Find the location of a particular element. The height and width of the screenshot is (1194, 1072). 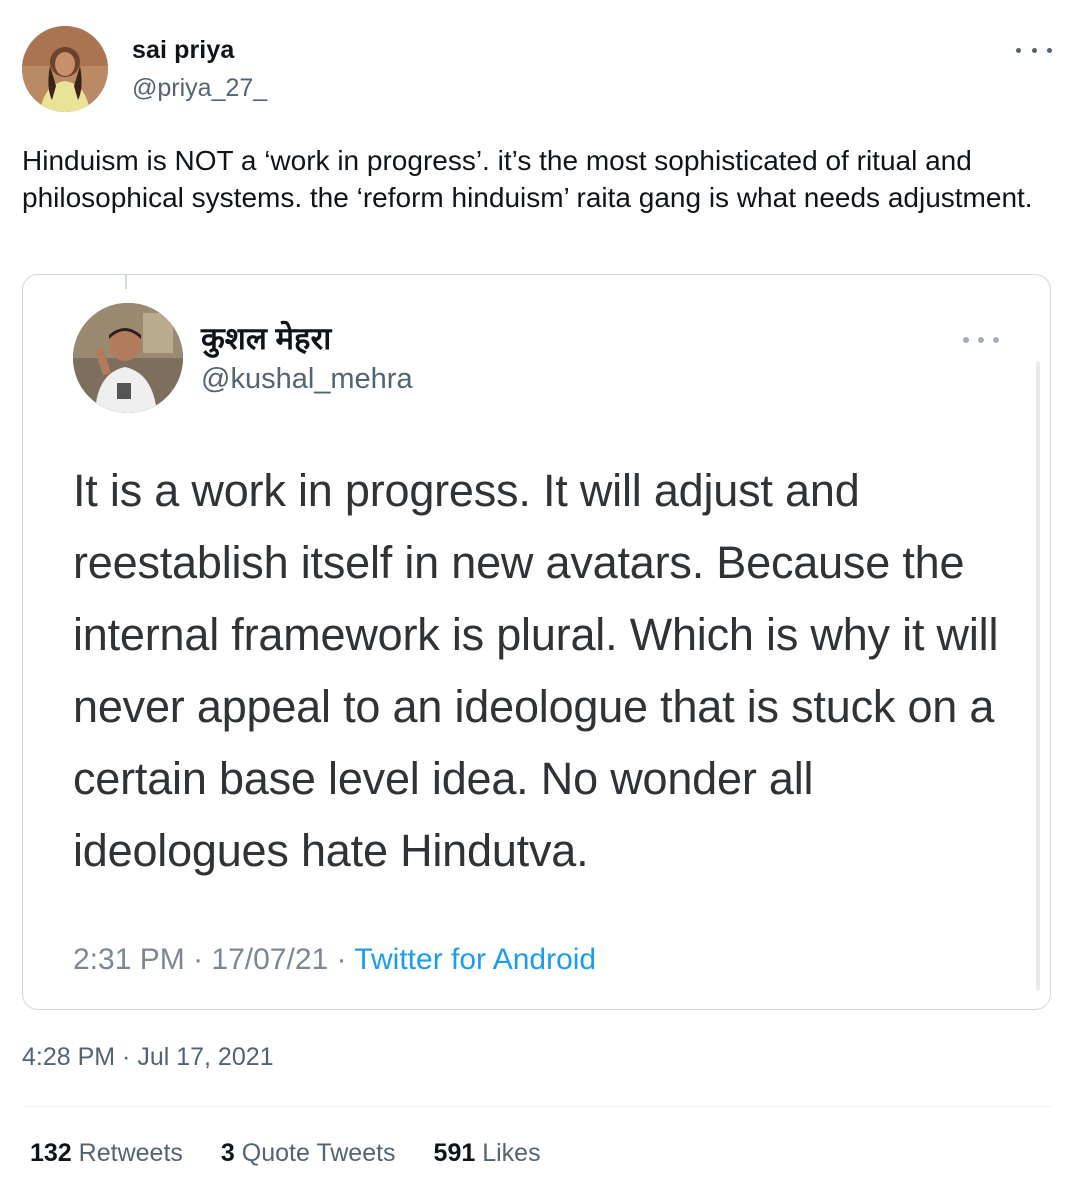

quoted-tweet-meta: 2:31 PM · 17/07/21 · Twitter for Android is located at coordinates (334, 960).